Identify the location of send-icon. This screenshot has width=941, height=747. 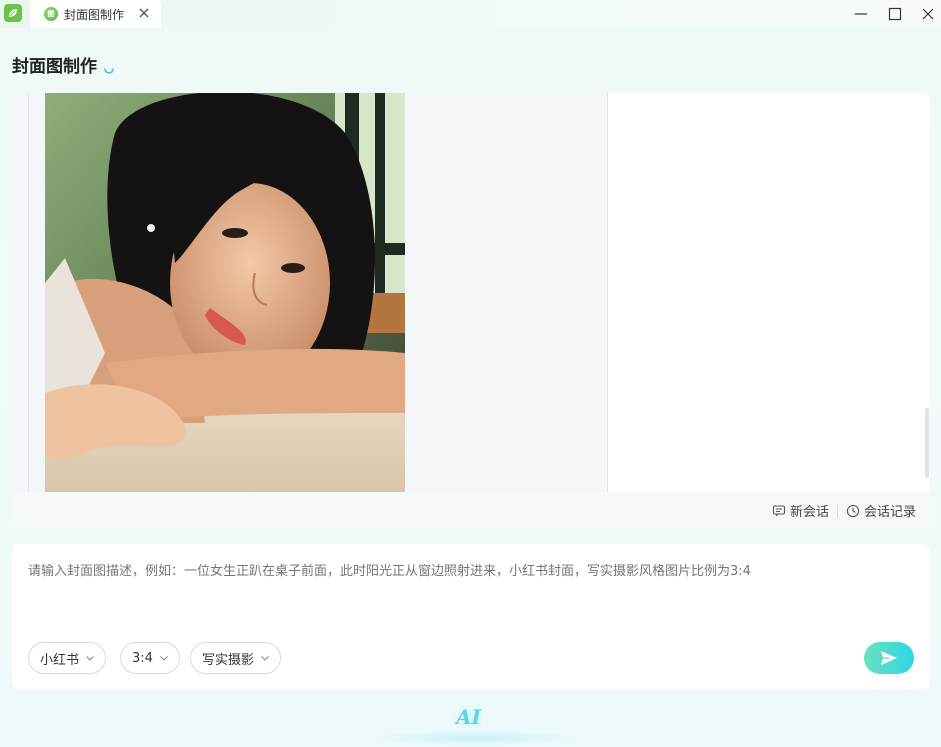
(889, 658).